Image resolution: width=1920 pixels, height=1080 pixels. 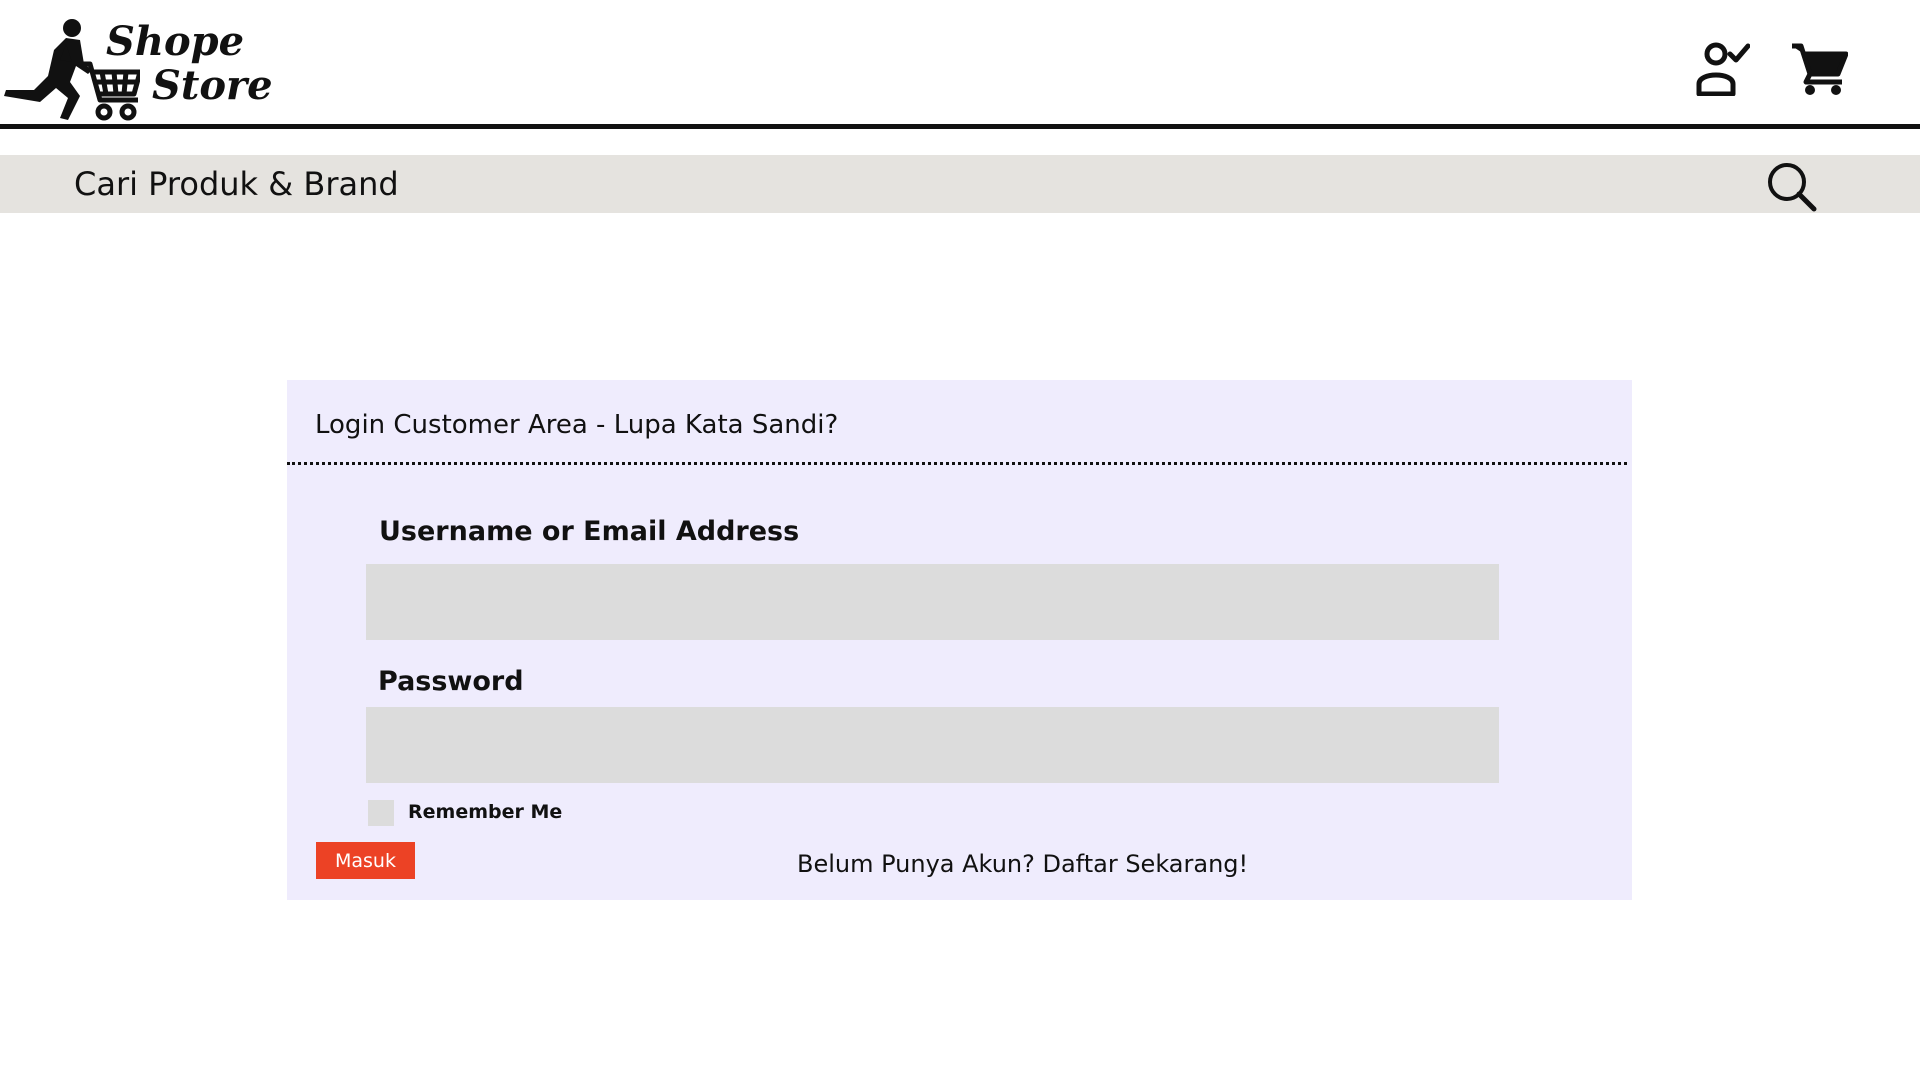 I want to click on login-submit-button: Masuk, so click(x=365, y=860).